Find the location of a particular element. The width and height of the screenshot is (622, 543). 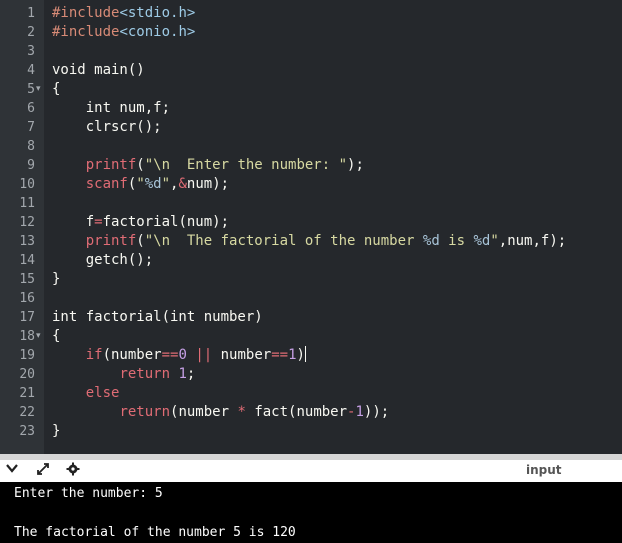

code-line: 3 is located at coordinates (311, 51).